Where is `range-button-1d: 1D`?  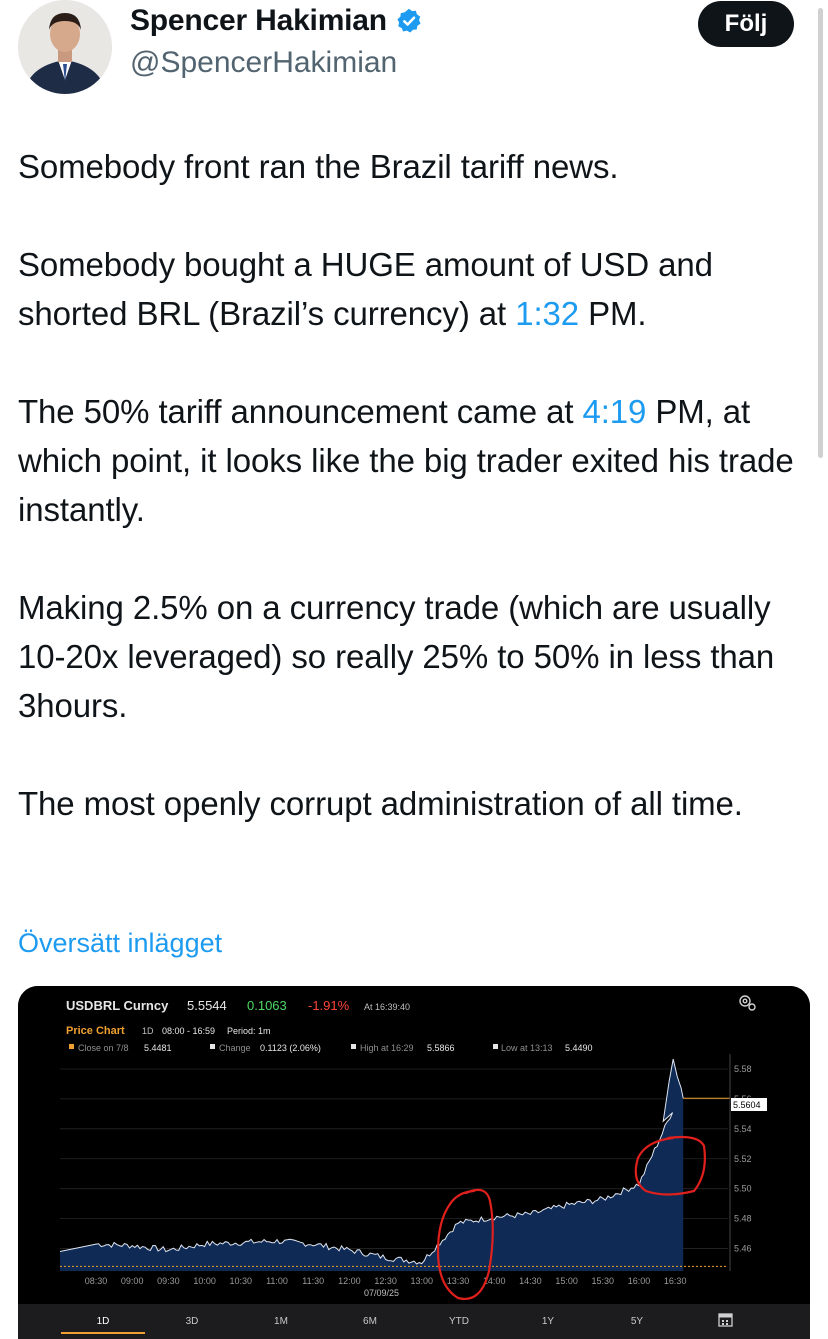 range-button-1d: 1D is located at coordinates (103, 1321).